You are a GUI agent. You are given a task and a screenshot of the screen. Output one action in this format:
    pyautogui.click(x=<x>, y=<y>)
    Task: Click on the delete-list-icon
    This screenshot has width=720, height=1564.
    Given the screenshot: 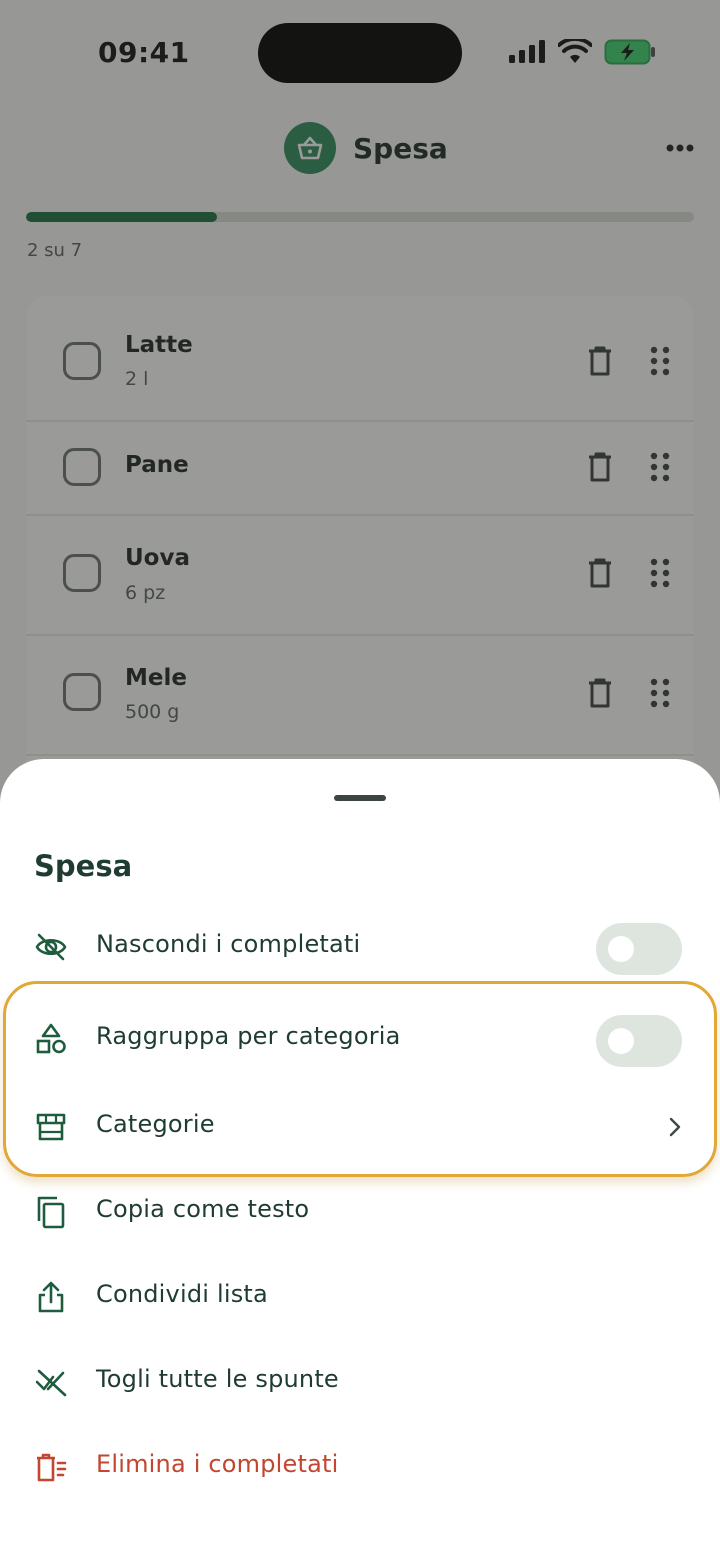 What is the action you would take?
    pyautogui.click(x=52, y=1467)
    